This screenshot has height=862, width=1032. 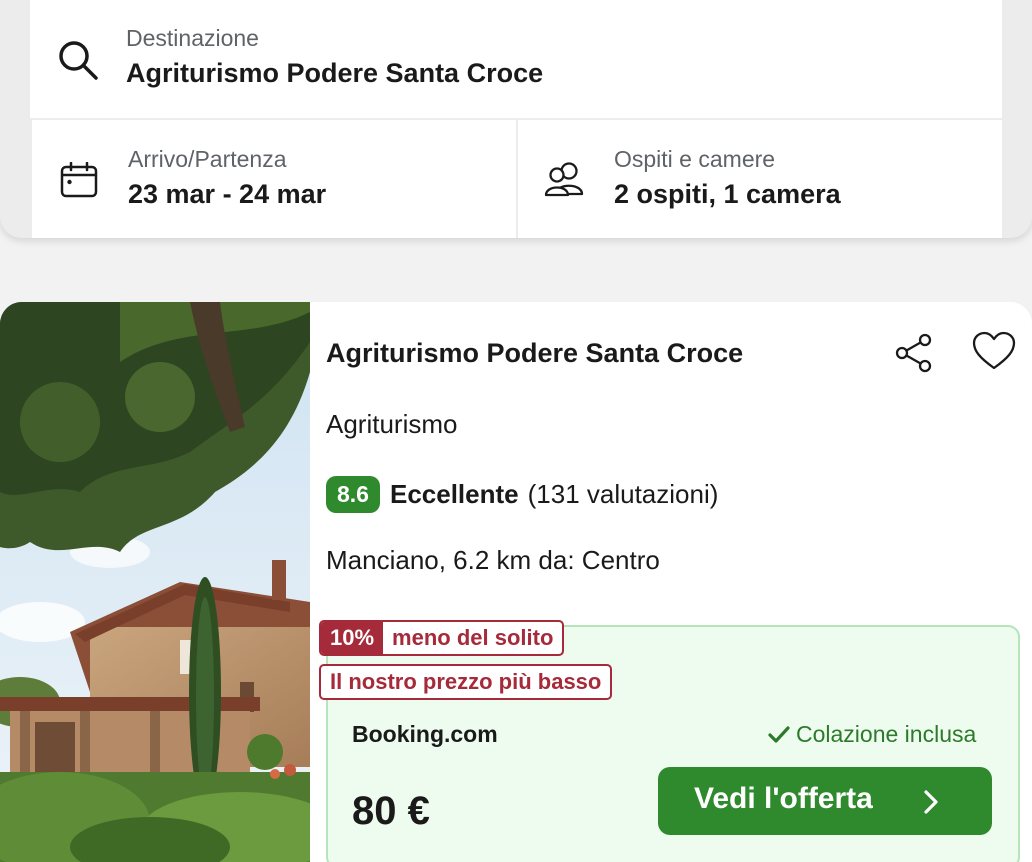 I want to click on chevron-right-icon, so click(x=931, y=804).